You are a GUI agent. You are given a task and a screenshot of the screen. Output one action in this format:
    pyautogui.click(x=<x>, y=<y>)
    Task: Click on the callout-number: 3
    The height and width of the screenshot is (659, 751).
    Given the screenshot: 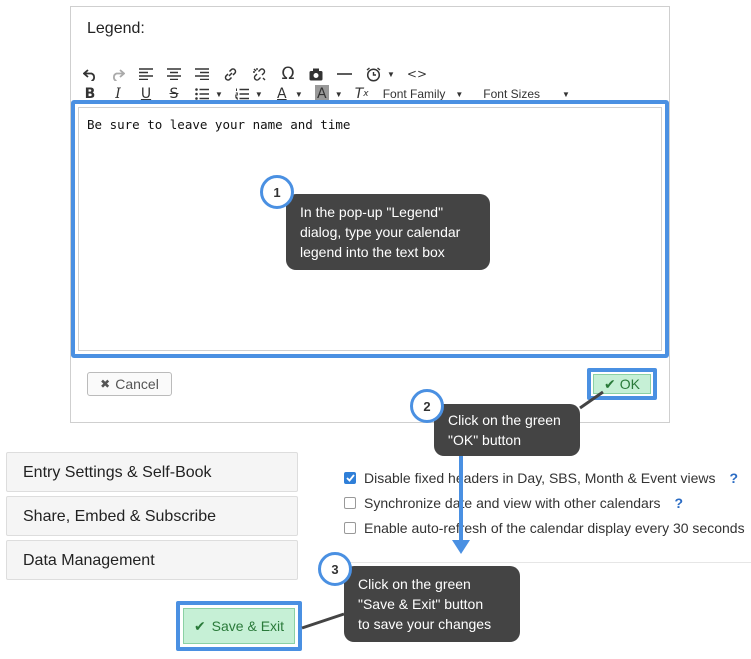 What is the action you would take?
    pyautogui.click(x=335, y=569)
    